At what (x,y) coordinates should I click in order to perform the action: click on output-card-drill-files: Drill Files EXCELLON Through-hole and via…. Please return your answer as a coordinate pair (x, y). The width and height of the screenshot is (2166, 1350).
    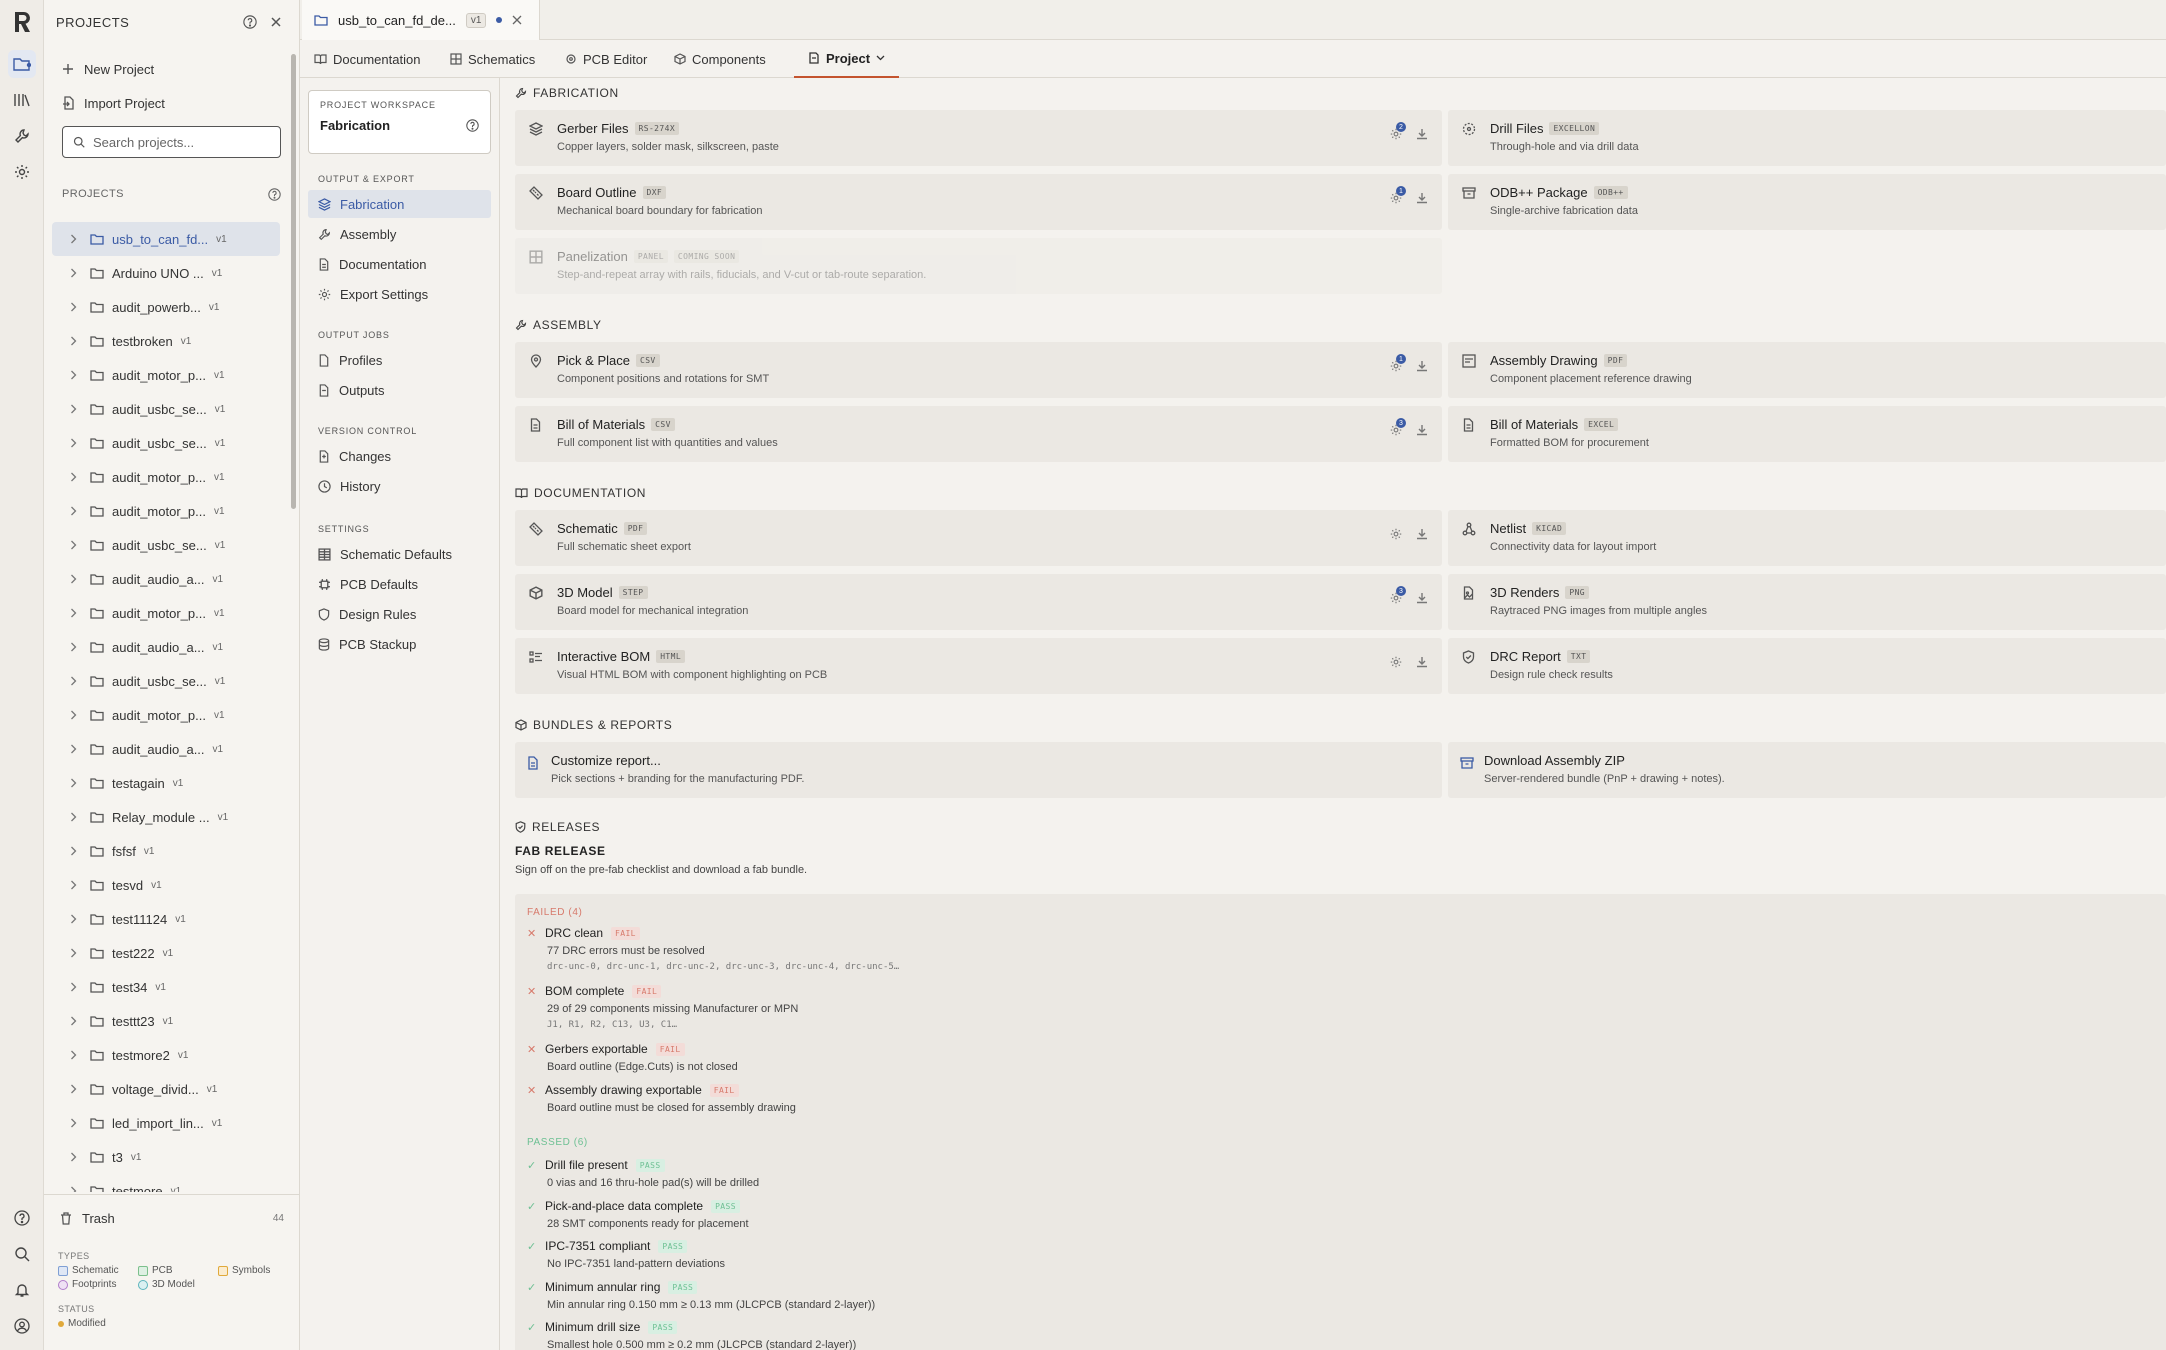
    Looking at the image, I should click on (1807, 138).